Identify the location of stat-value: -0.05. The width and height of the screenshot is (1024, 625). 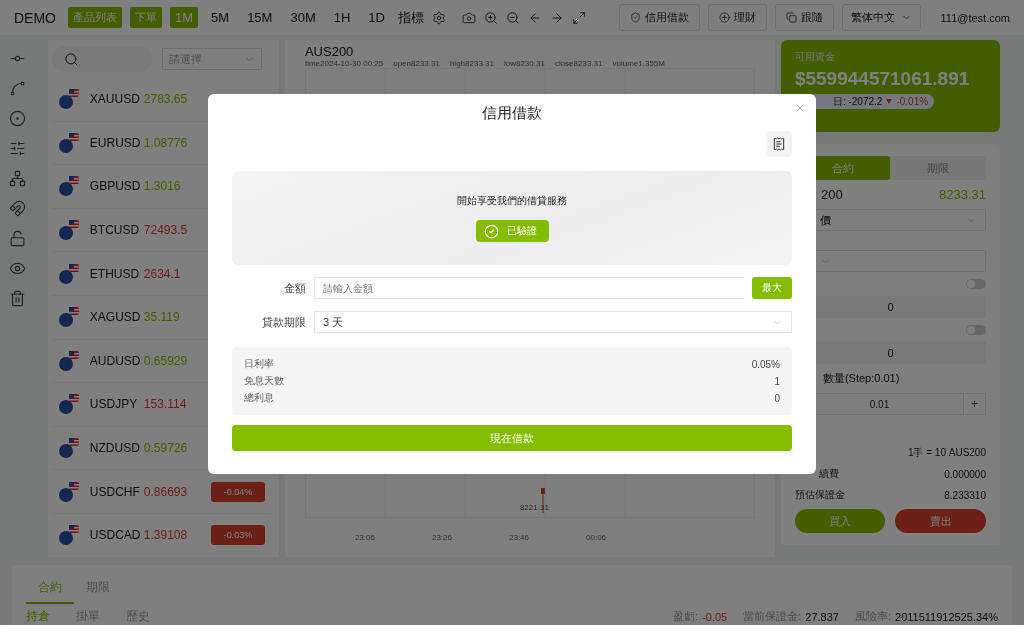
(715, 616).